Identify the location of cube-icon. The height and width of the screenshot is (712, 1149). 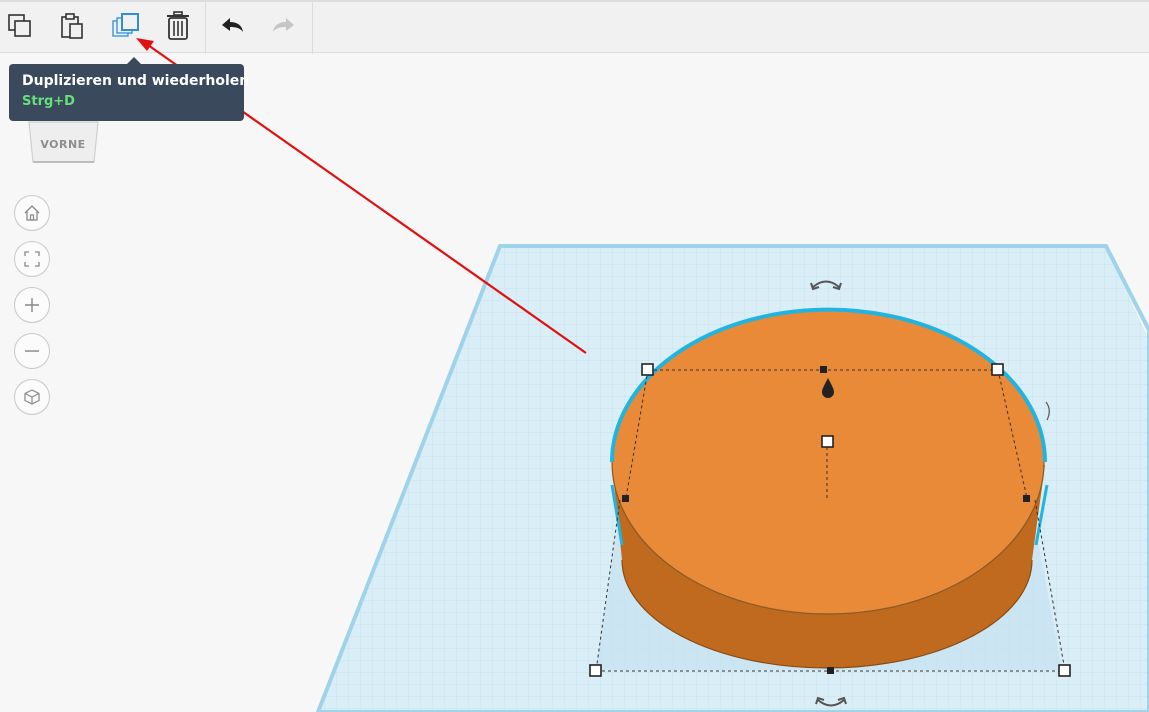
(32, 397).